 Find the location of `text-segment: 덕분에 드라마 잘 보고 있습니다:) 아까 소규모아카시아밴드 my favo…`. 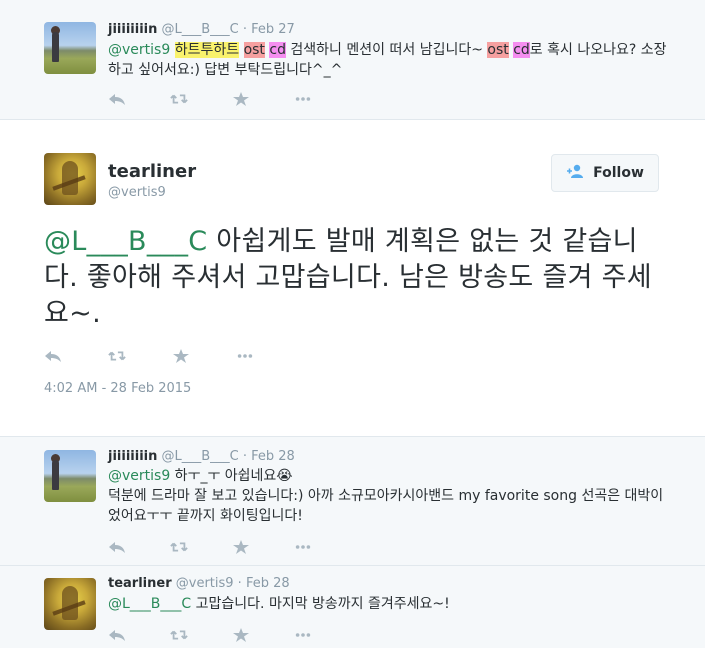

text-segment: 덕분에 드라마 잘 보고 있습니다:) 아까 소규모아카시아밴드 my favo… is located at coordinates (386, 506).